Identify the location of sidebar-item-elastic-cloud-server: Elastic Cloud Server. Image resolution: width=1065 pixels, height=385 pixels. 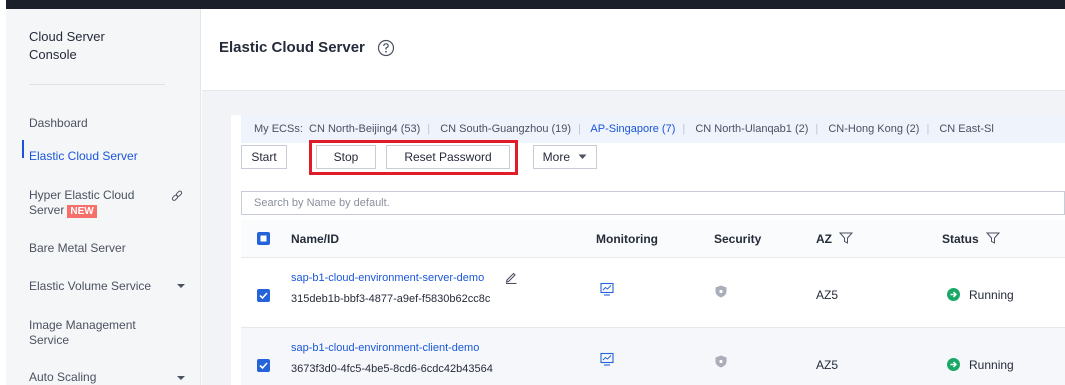
(109, 156).